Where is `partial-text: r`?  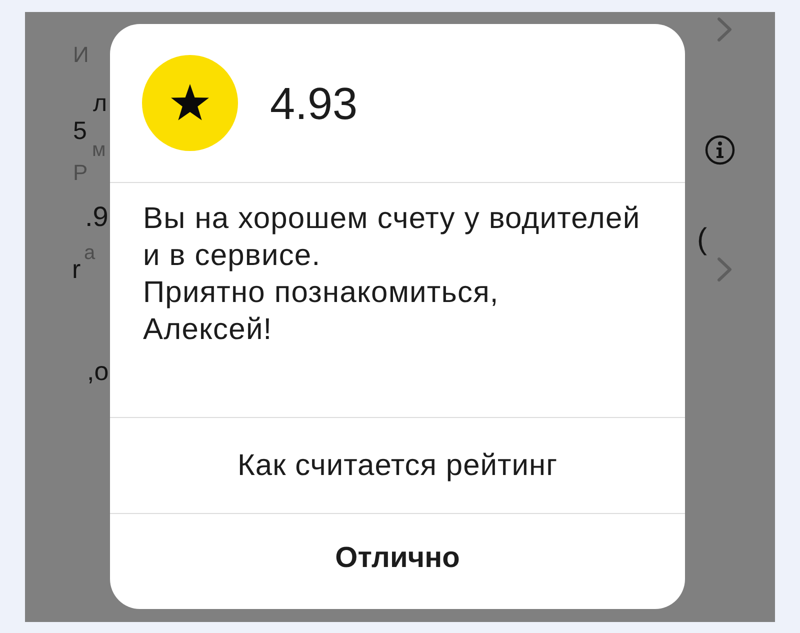
partial-text: r is located at coordinates (76, 269).